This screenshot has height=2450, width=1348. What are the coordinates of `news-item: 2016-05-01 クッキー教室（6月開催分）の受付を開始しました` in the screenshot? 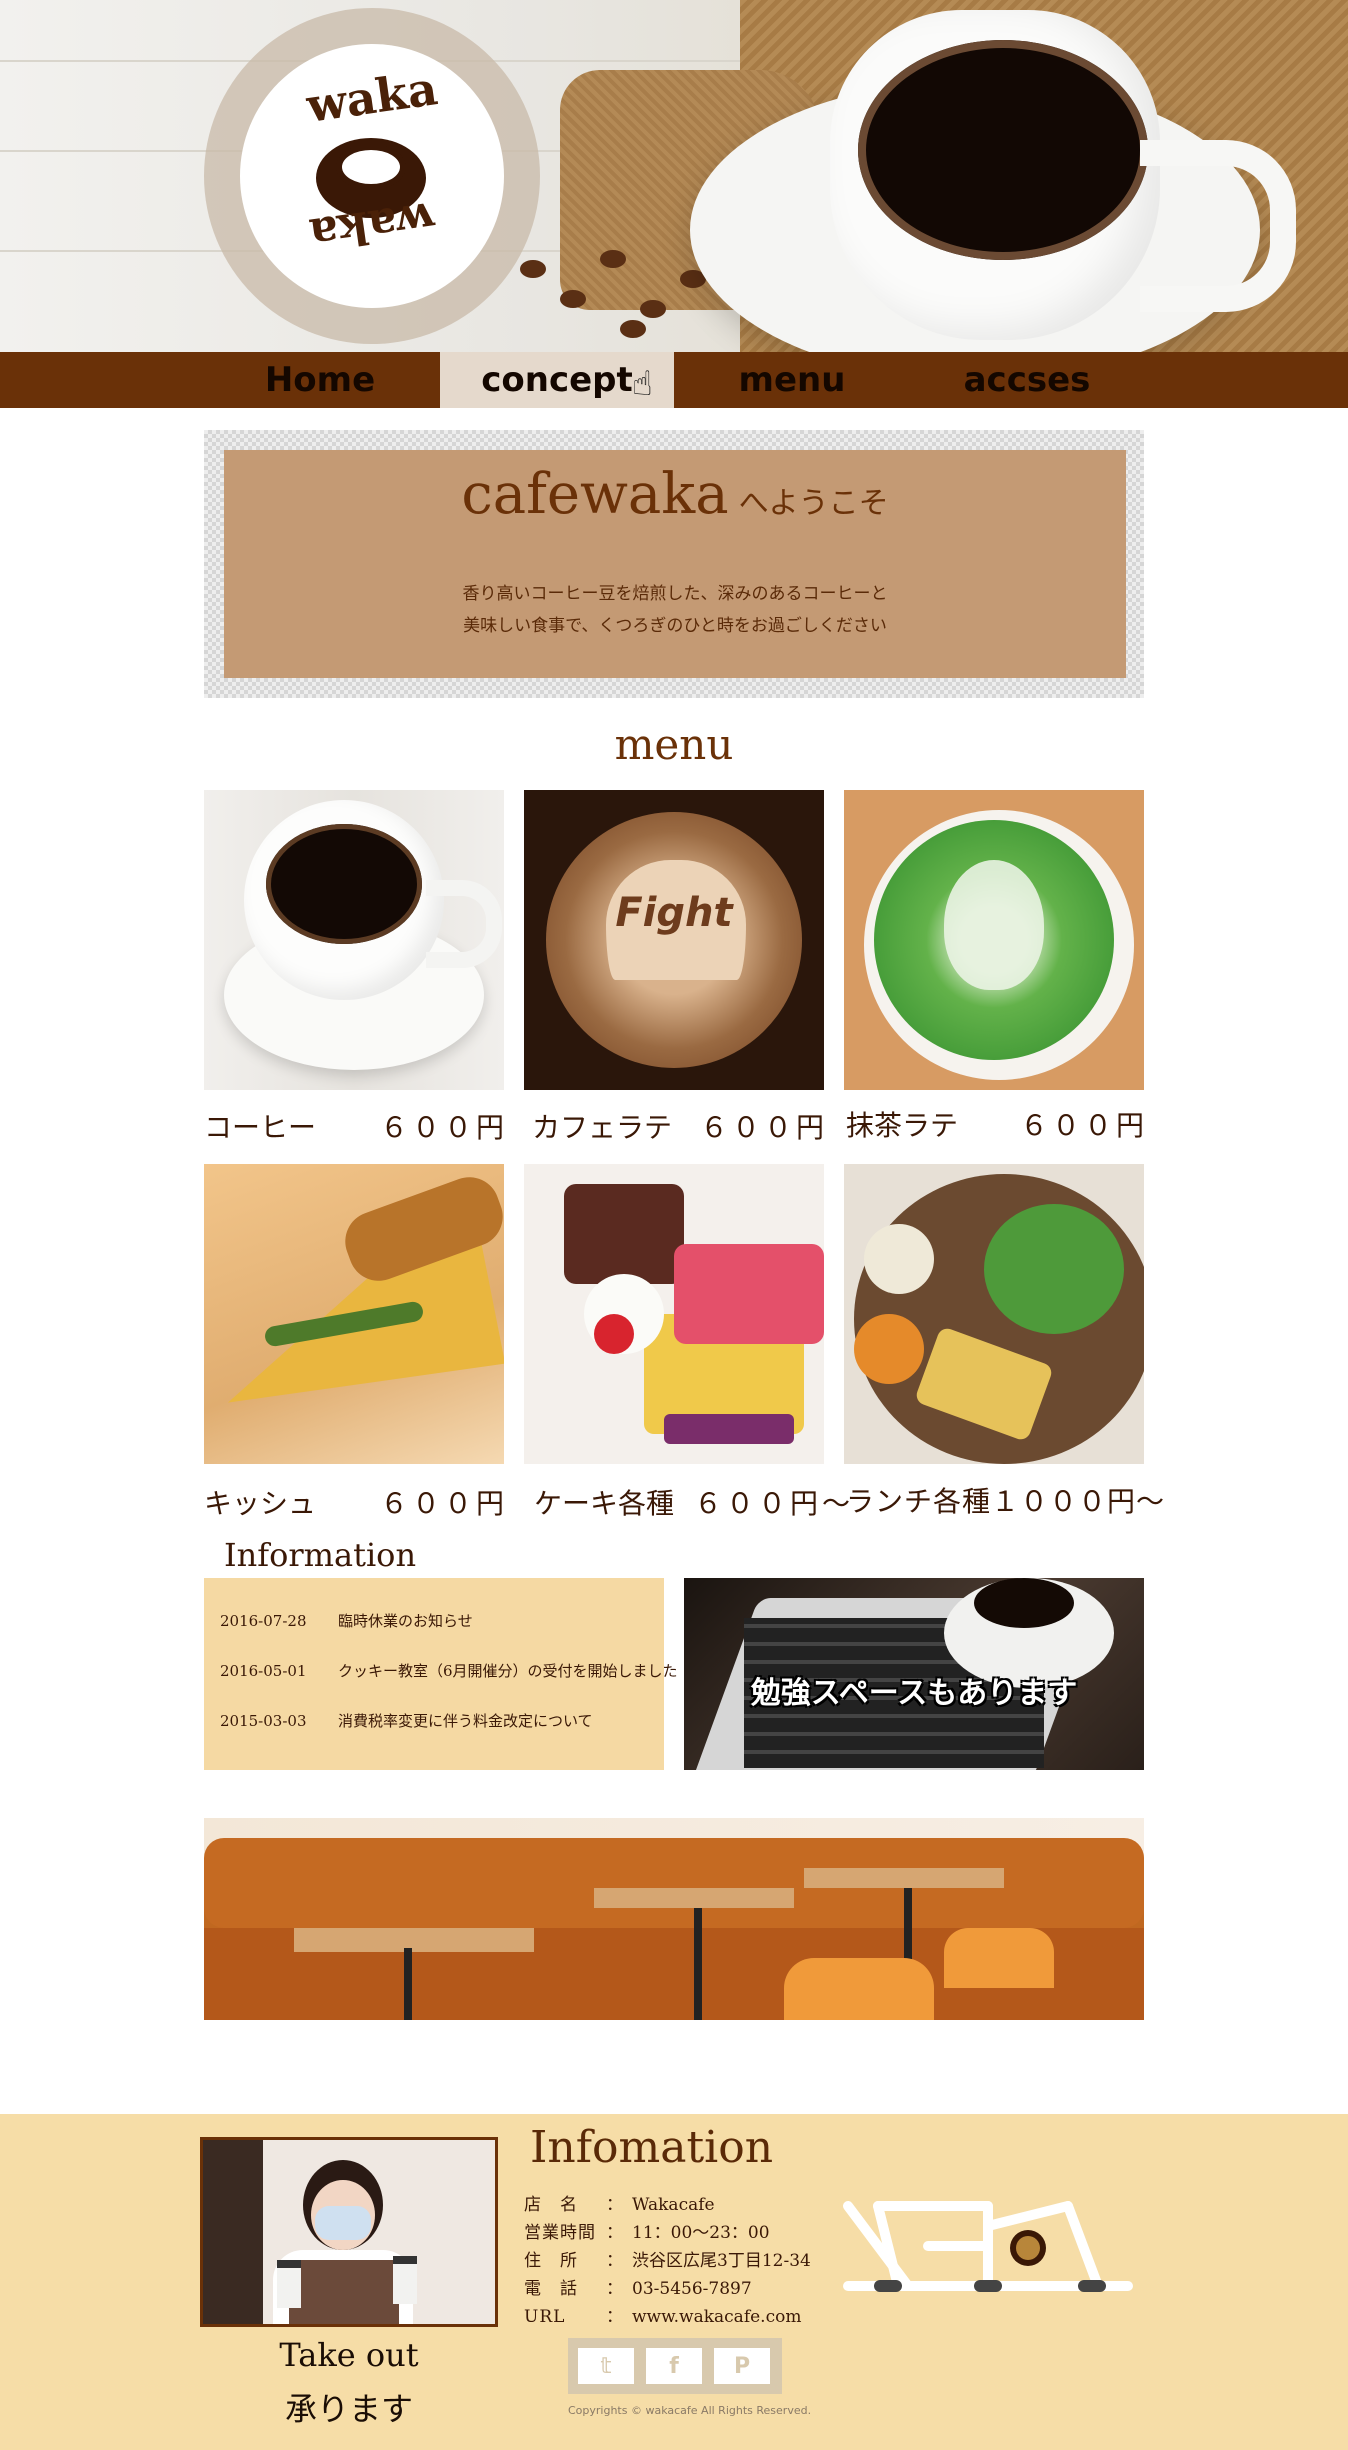 It's located at (449, 1670).